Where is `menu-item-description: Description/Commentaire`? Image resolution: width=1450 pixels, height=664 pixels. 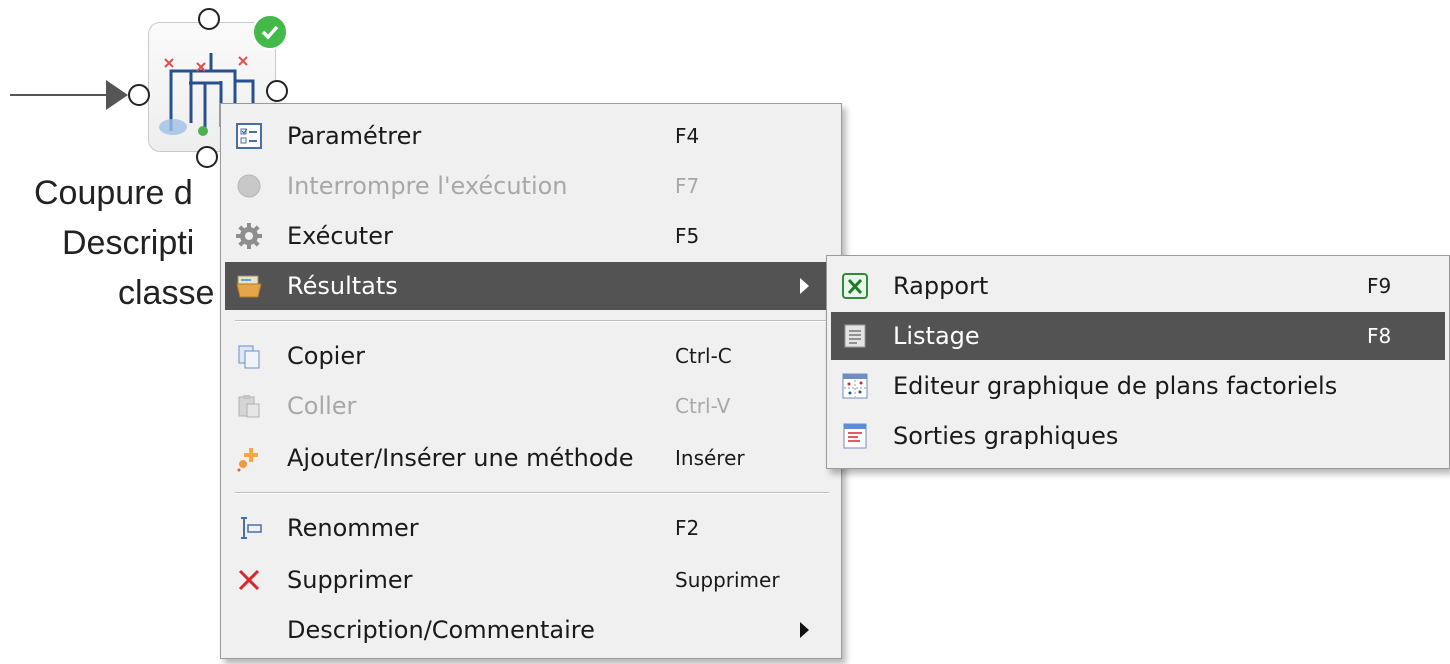
menu-item-description: Description/Commentaire is located at coordinates (531, 630).